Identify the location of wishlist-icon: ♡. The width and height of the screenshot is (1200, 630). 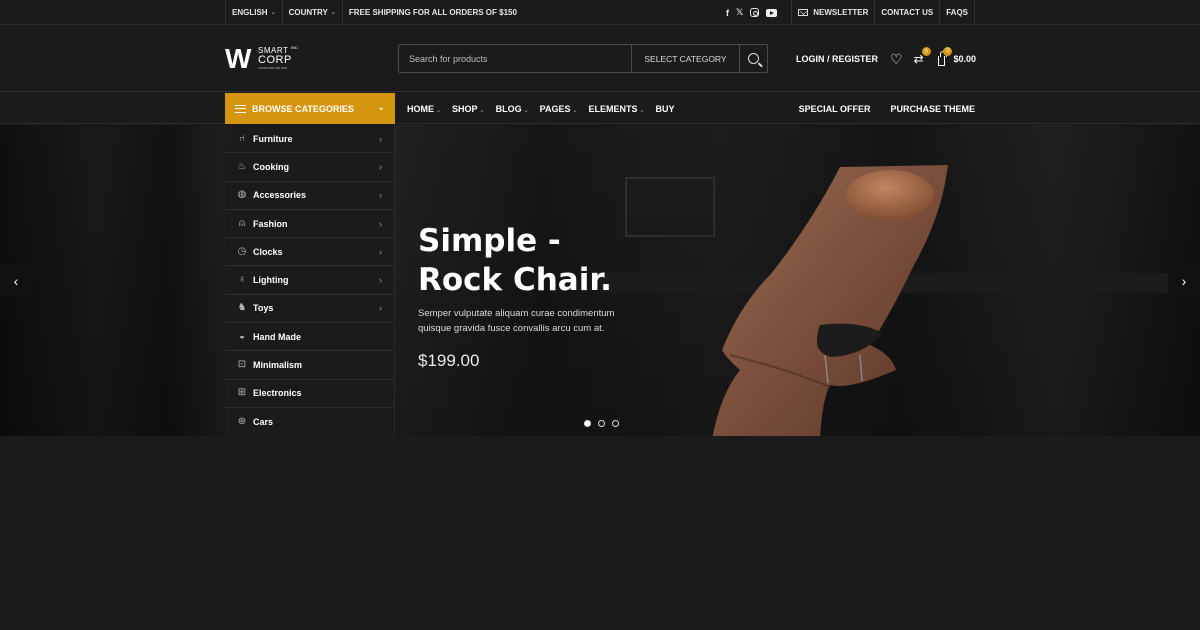
(896, 59).